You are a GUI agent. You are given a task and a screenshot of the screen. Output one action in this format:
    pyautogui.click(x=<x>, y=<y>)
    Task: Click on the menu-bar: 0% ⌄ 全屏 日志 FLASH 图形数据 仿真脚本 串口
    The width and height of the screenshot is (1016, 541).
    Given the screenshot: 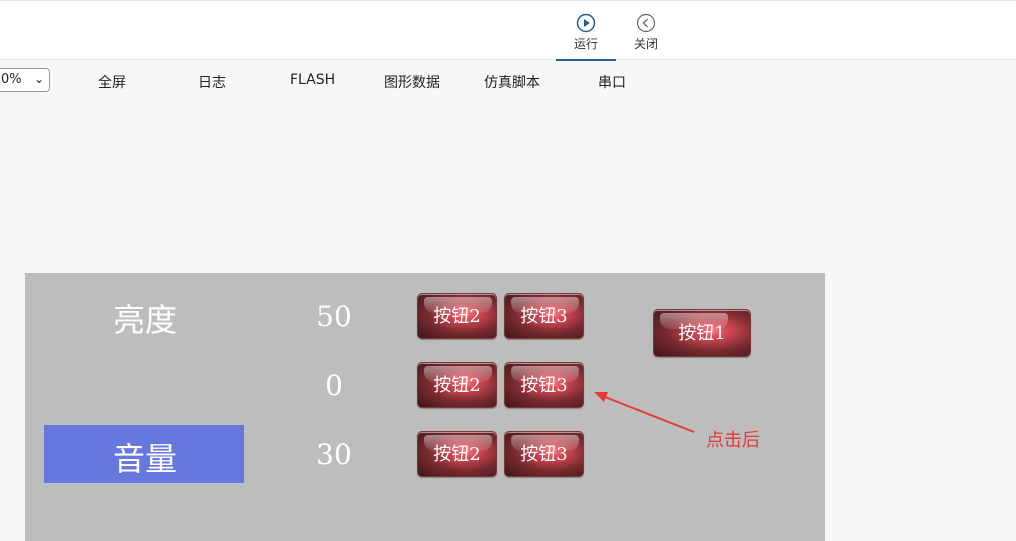 What is the action you would take?
    pyautogui.click(x=508, y=81)
    